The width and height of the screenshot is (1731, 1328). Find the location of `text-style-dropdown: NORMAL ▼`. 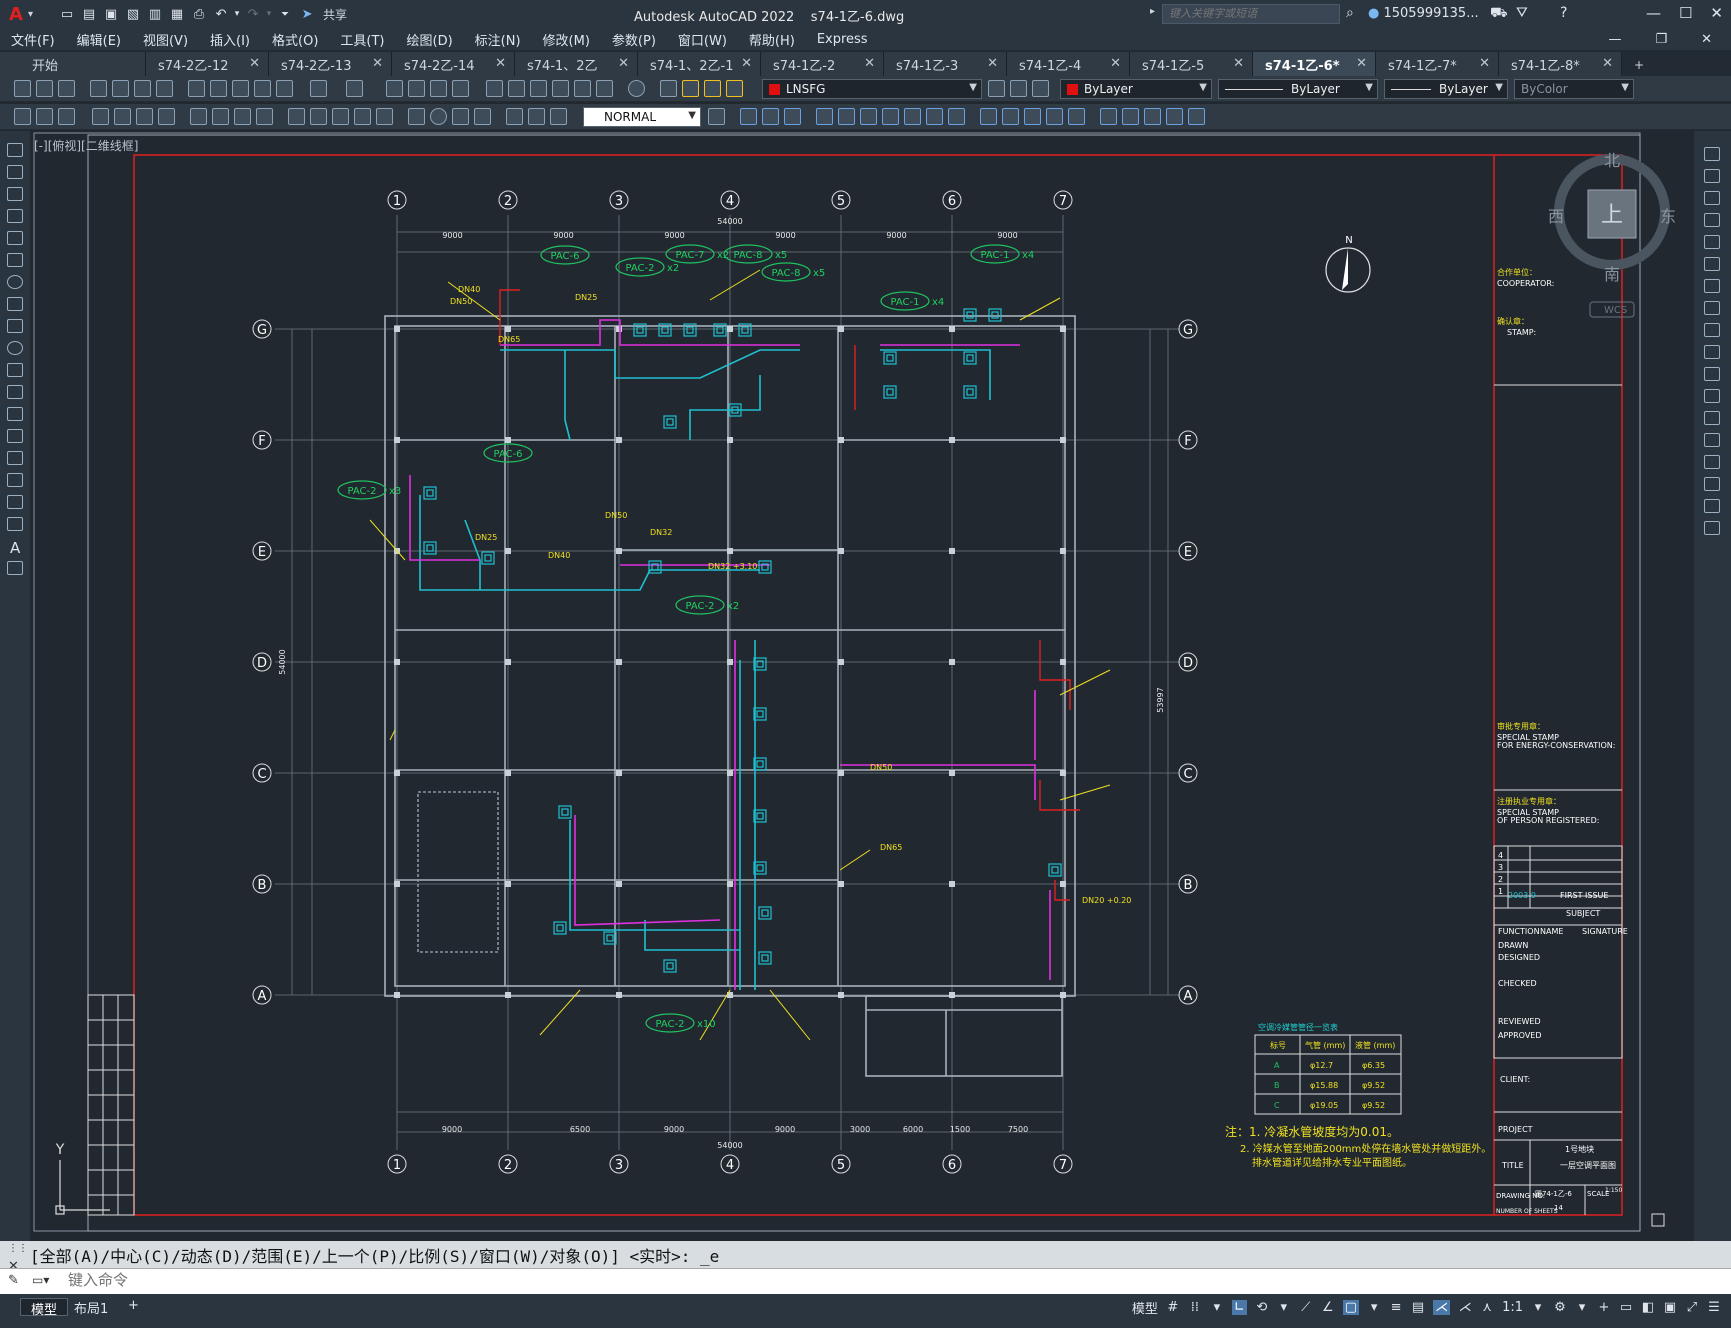

text-style-dropdown: NORMAL ▼ is located at coordinates (642, 117).